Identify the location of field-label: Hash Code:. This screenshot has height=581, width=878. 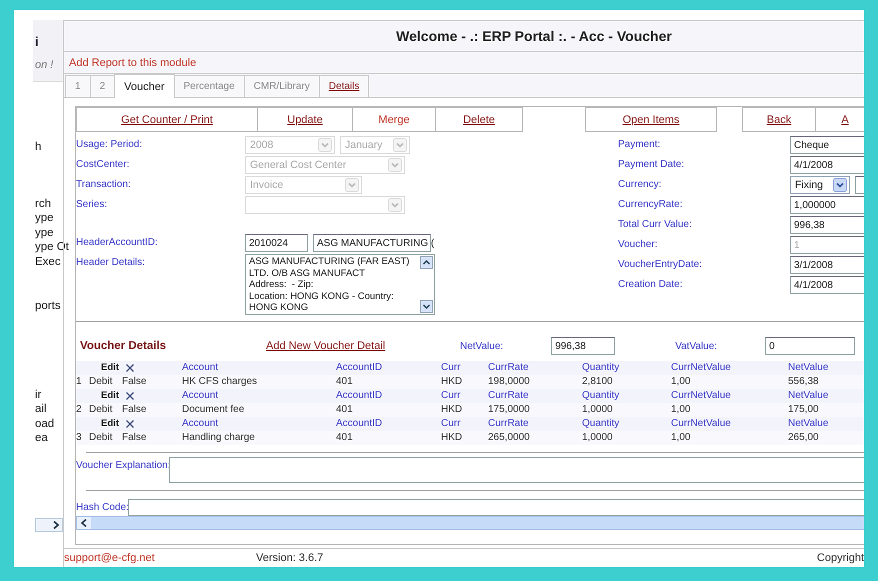
(102, 507).